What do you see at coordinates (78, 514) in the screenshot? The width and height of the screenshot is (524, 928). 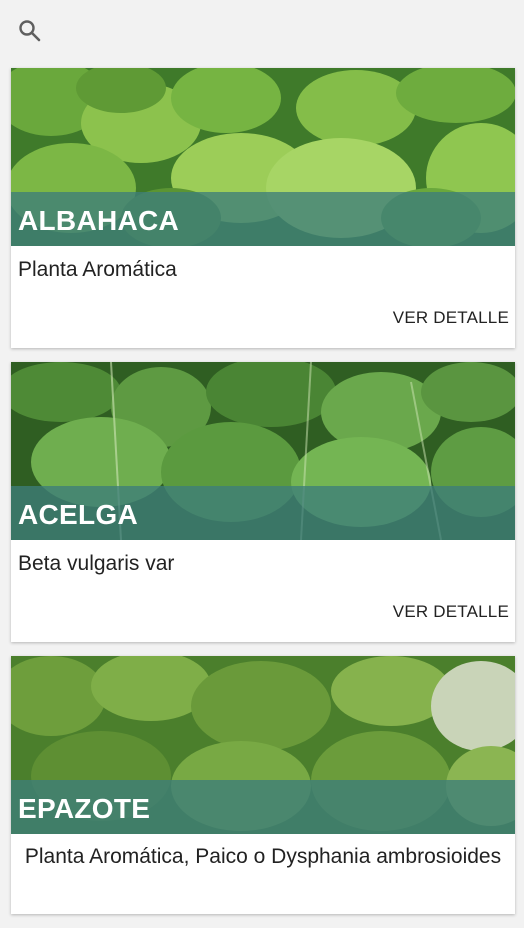 I see `plant-name: ACELGA` at bounding box center [78, 514].